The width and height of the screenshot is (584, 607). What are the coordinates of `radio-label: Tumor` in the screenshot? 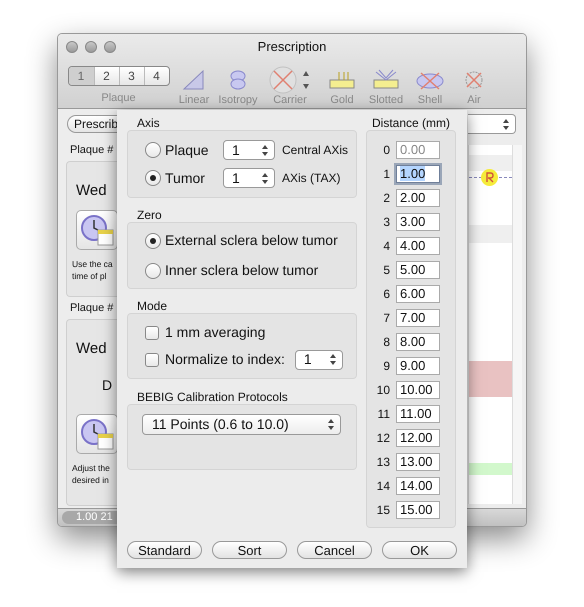 It's located at (185, 178).